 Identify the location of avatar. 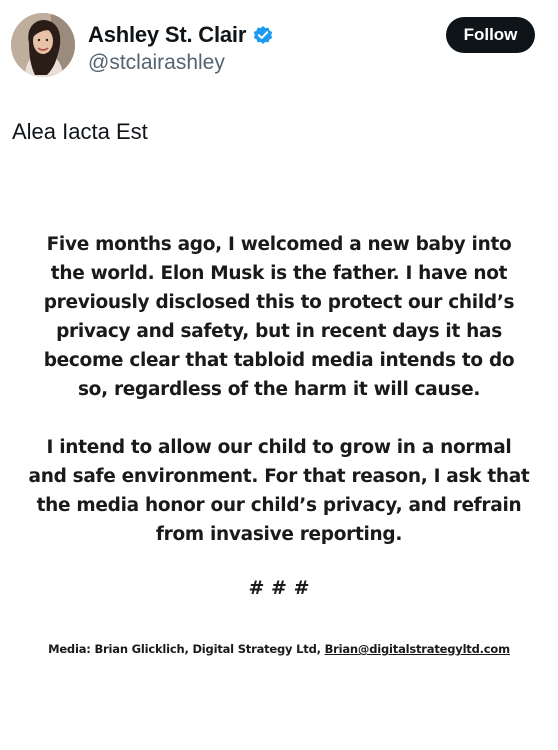
(43, 45).